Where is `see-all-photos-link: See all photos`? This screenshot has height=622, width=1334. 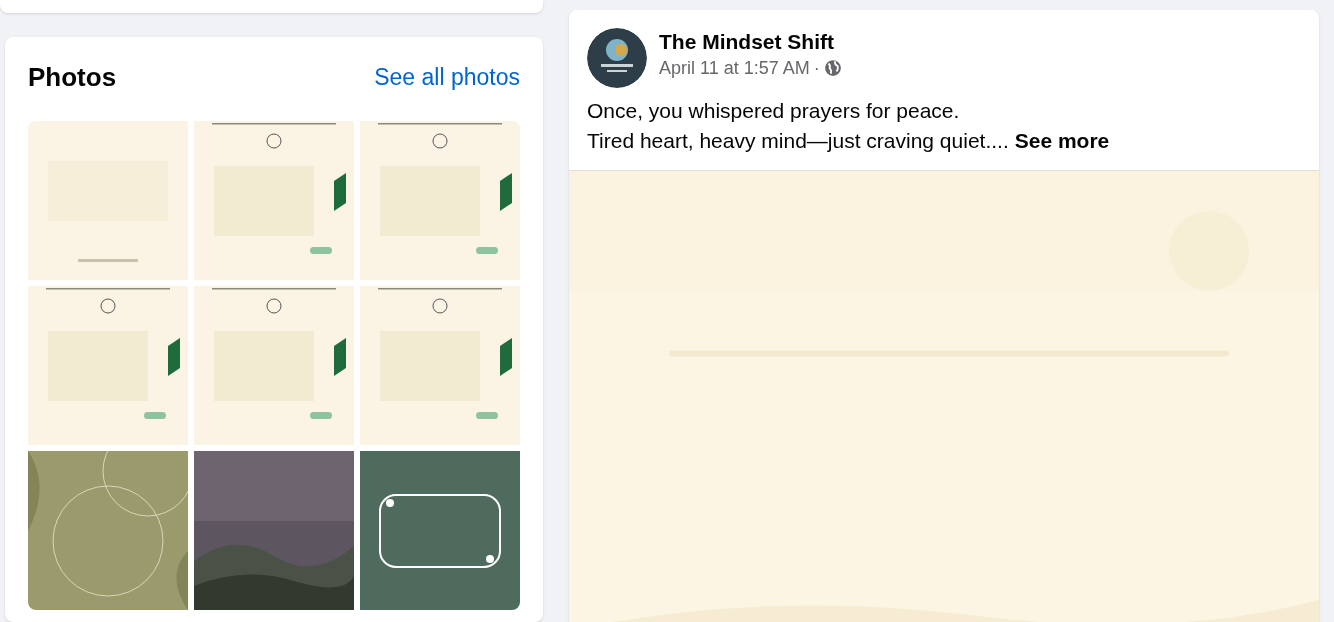 see-all-photos-link: See all photos is located at coordinates (447, 77).